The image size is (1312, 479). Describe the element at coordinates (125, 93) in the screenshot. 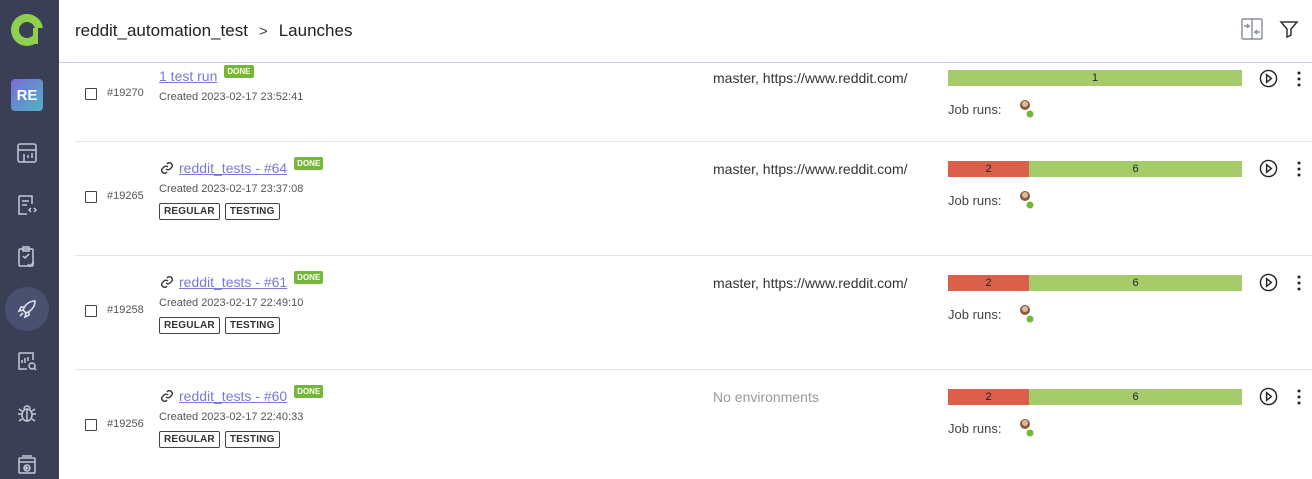

I see `launch-id: #19270` at that location.